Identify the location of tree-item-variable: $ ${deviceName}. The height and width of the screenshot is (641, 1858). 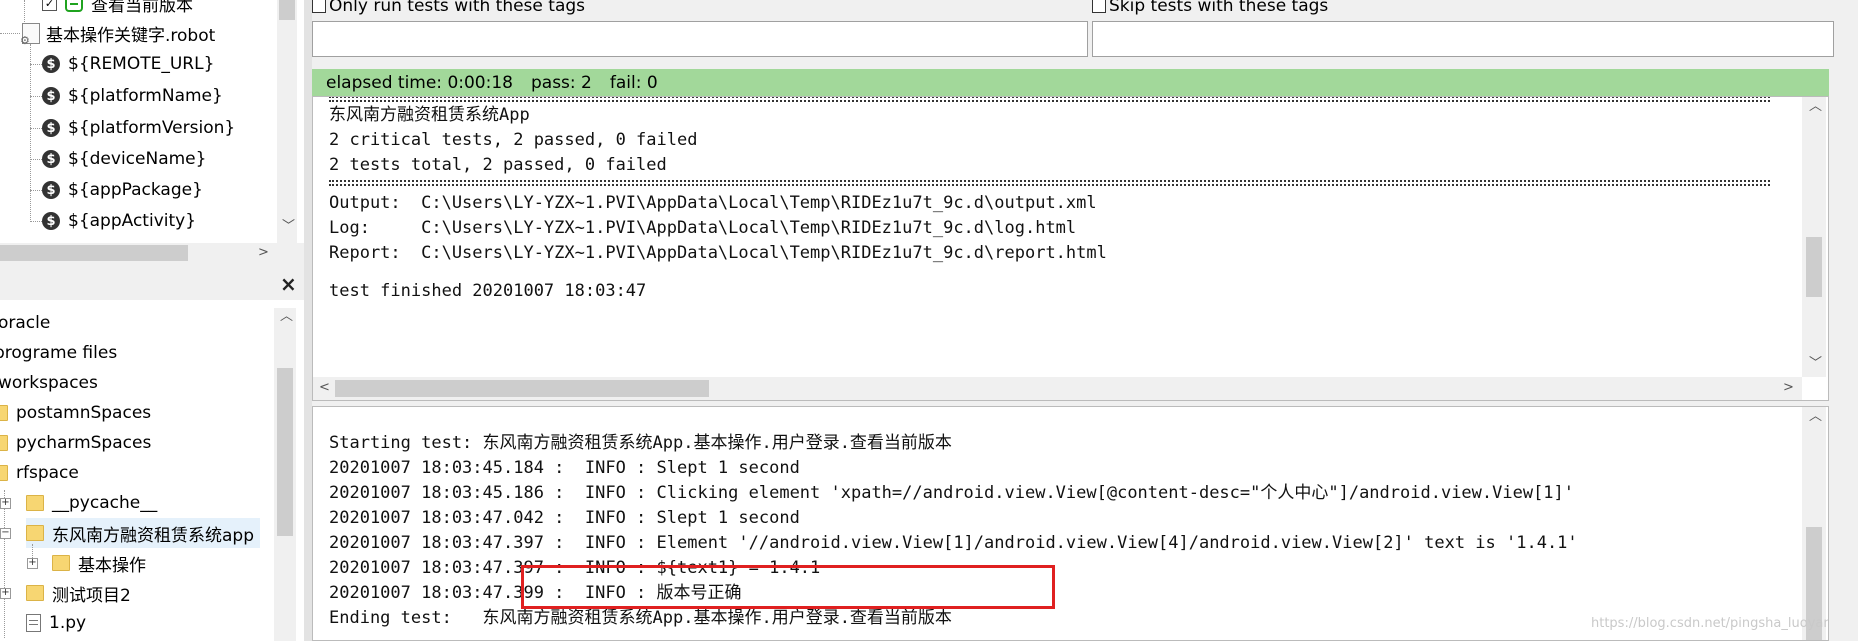
(124, 159).